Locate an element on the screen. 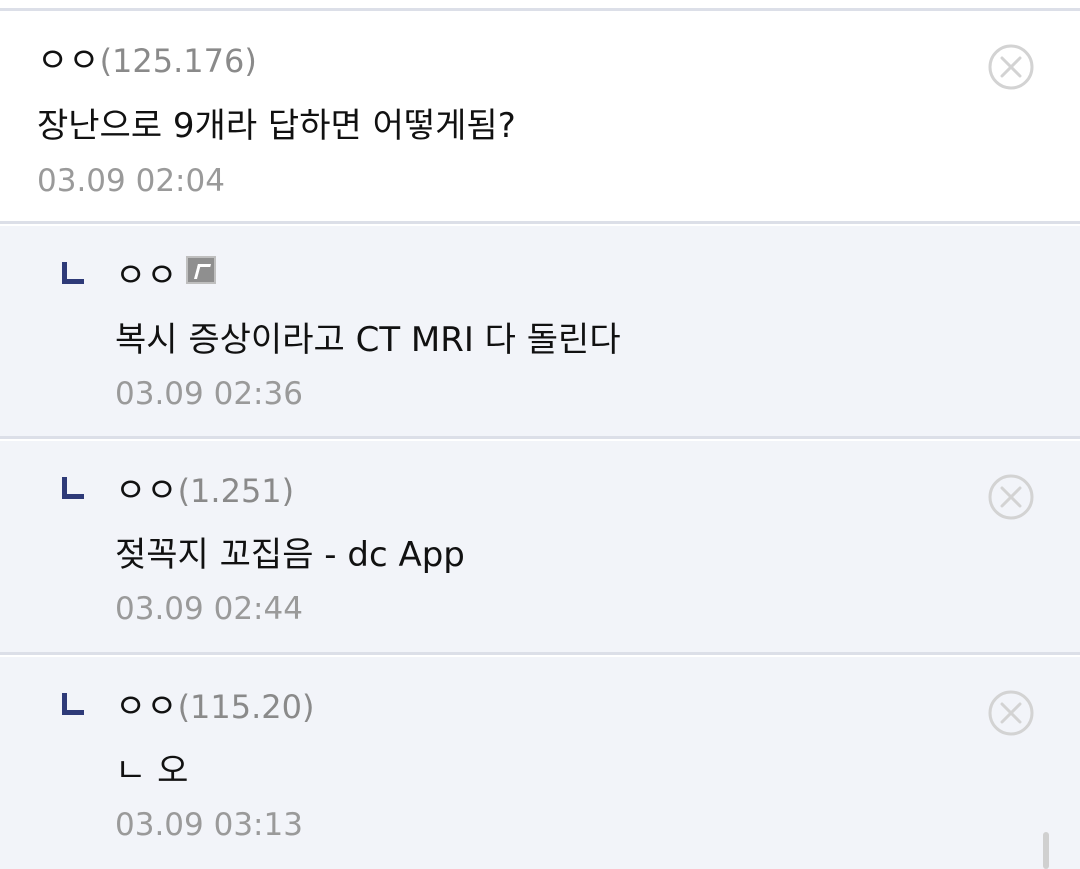 This screenshot has width=1080, height=869. comment-author: ㅇㅇ(1.251) is located at coordinates (204, 491).